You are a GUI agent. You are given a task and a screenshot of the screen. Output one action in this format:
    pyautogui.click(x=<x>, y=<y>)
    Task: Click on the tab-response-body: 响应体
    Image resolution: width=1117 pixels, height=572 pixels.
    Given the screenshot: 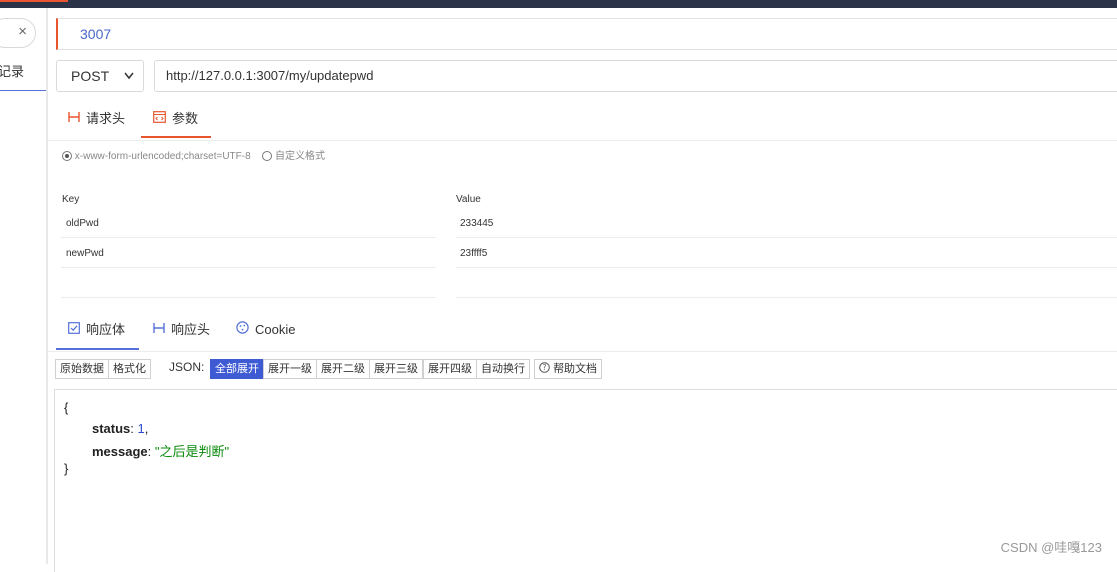 What is the action you would take?
    pyautogui.click(x=97, y=335)
    